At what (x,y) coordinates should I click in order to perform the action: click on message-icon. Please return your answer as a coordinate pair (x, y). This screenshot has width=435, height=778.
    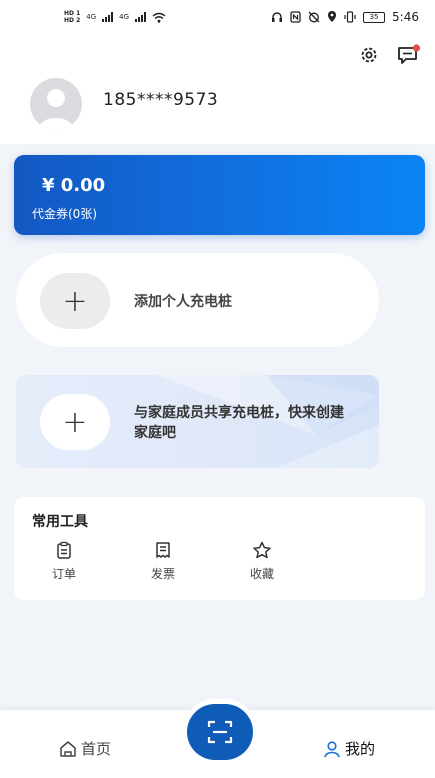
    Looking at the image, I should click on (409, 54).